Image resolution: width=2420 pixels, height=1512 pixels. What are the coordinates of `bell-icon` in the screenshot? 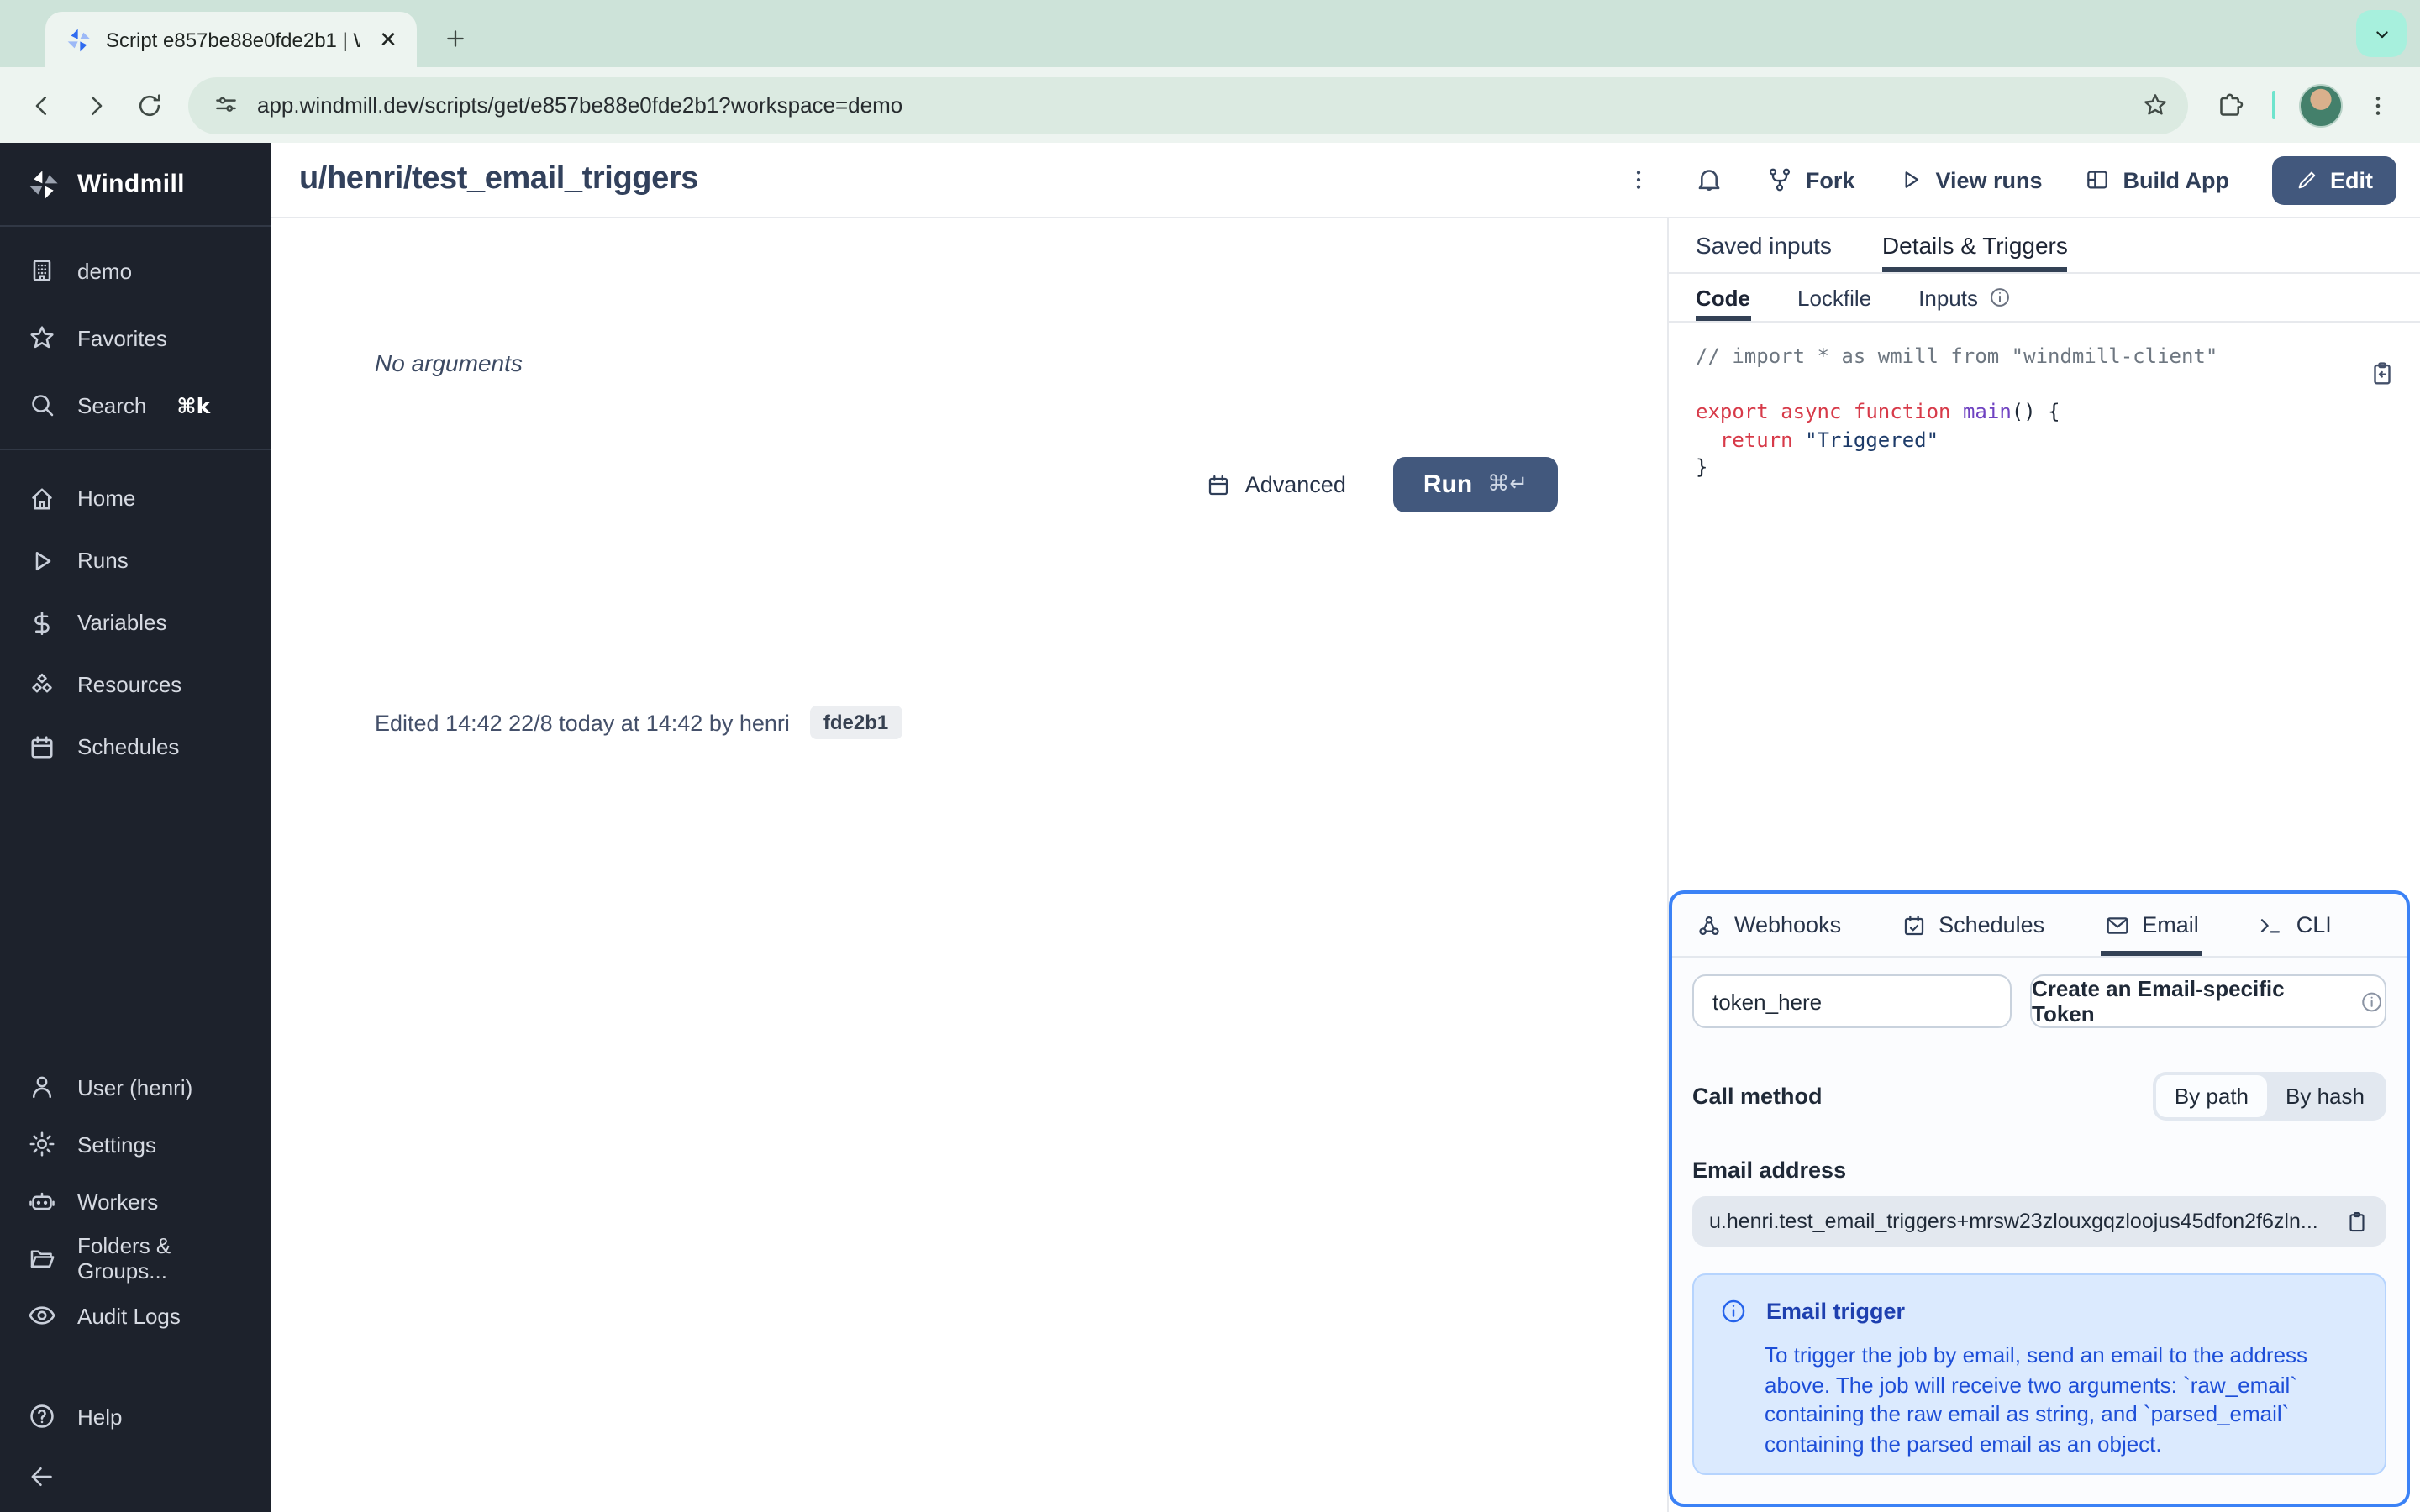 It's located at (1710, 180).